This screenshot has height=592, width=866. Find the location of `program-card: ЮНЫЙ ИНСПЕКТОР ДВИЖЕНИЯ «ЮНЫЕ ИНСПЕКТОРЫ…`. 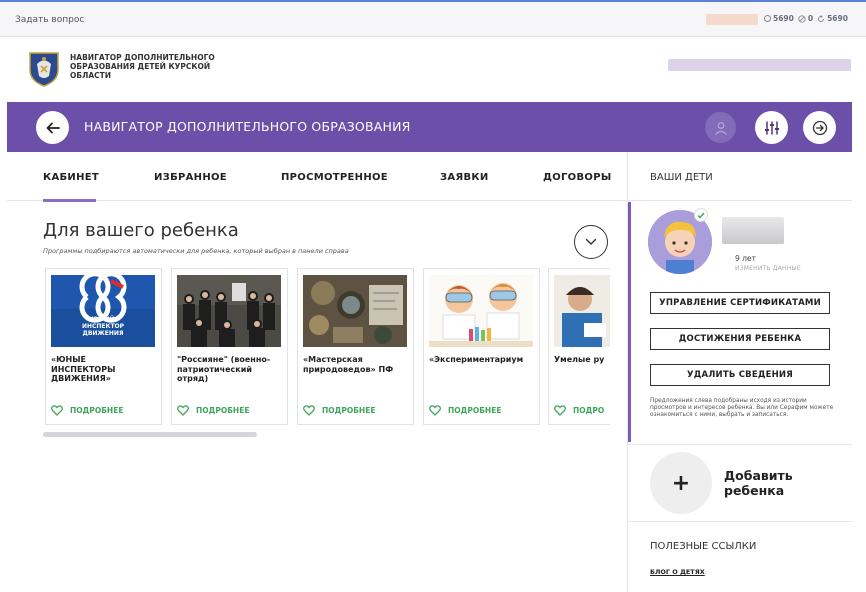

program-card: ЮНЫЙ ИНСПЕКТОР ДВИЖЕНИЯ «ЮНЫЕ ИНСПЕКТОРЫ… is located at coordinates (103, 346).